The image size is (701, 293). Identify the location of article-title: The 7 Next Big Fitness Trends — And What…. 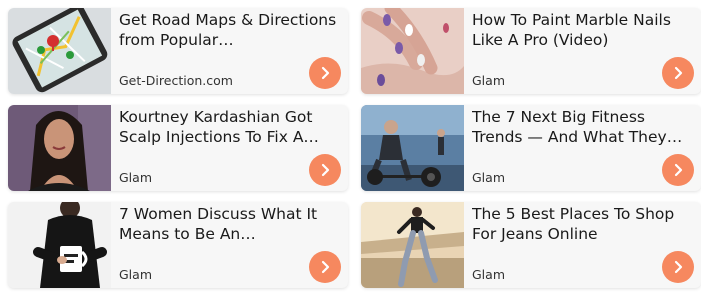
(583, 127).